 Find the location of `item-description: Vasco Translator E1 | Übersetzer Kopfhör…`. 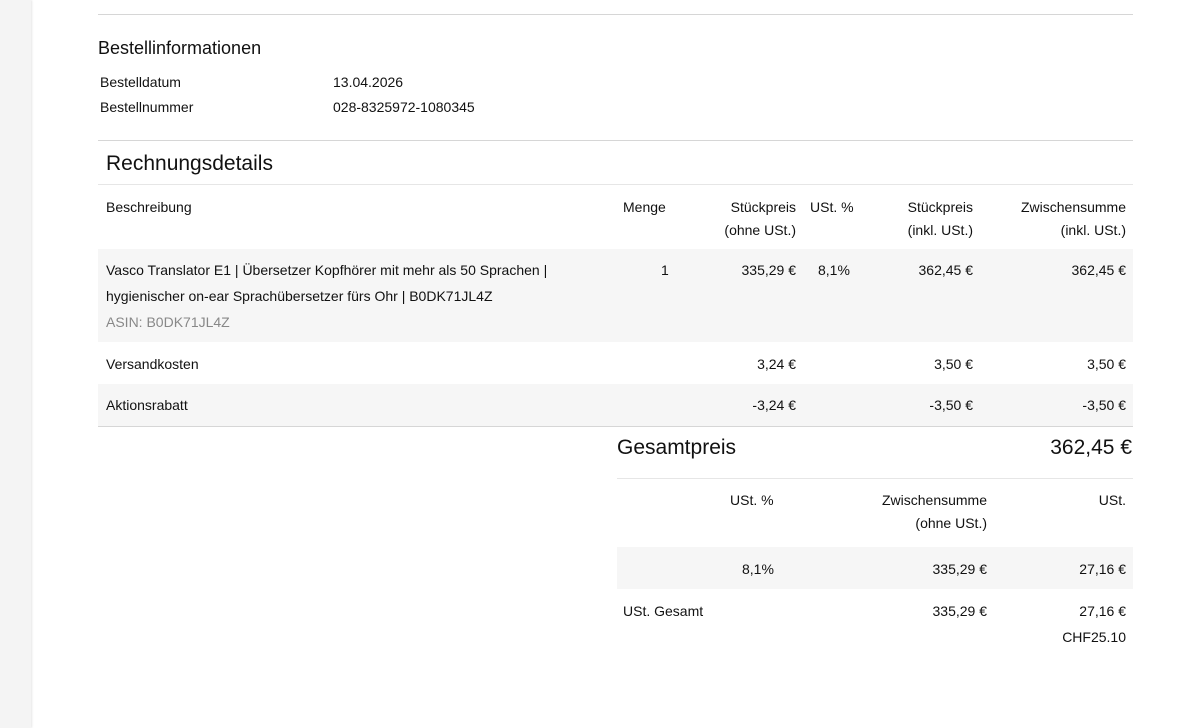

item-description: Vasco Translator E1 | Übersetzer Kopfhör… is located at coordinates (326, 296).